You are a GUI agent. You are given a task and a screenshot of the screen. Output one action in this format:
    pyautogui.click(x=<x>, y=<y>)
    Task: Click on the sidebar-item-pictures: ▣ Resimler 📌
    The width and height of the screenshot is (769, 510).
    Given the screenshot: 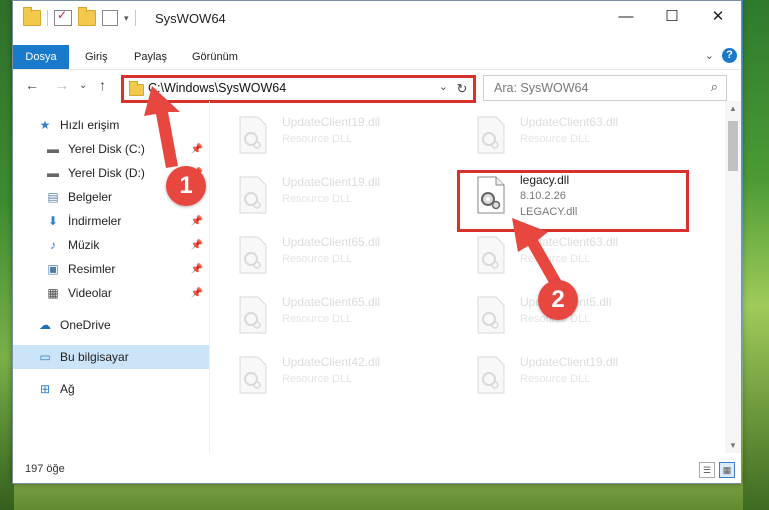 What is the action you would take?
    pyautogui.click(x=111, y=269)
    